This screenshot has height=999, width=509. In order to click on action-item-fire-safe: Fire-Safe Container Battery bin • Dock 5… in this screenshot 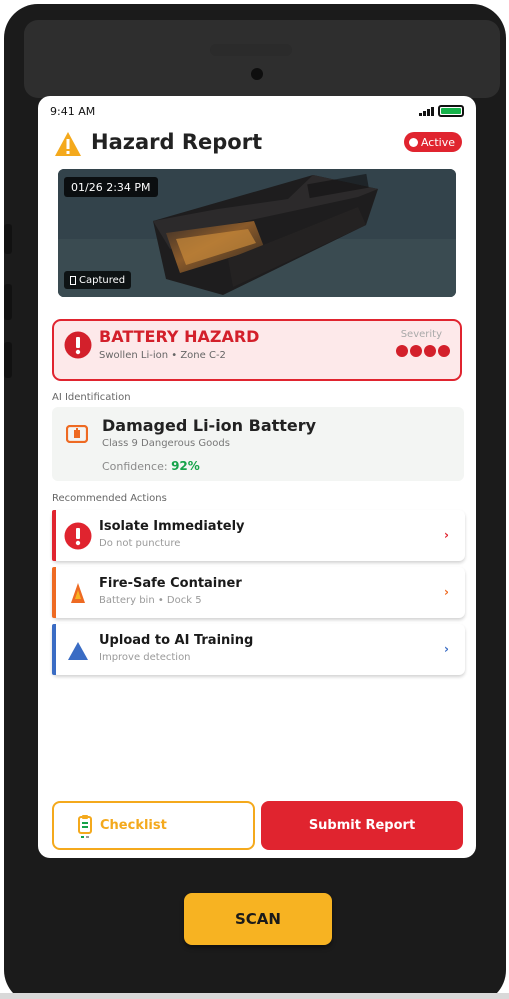, I will do `click(258, 592)`.